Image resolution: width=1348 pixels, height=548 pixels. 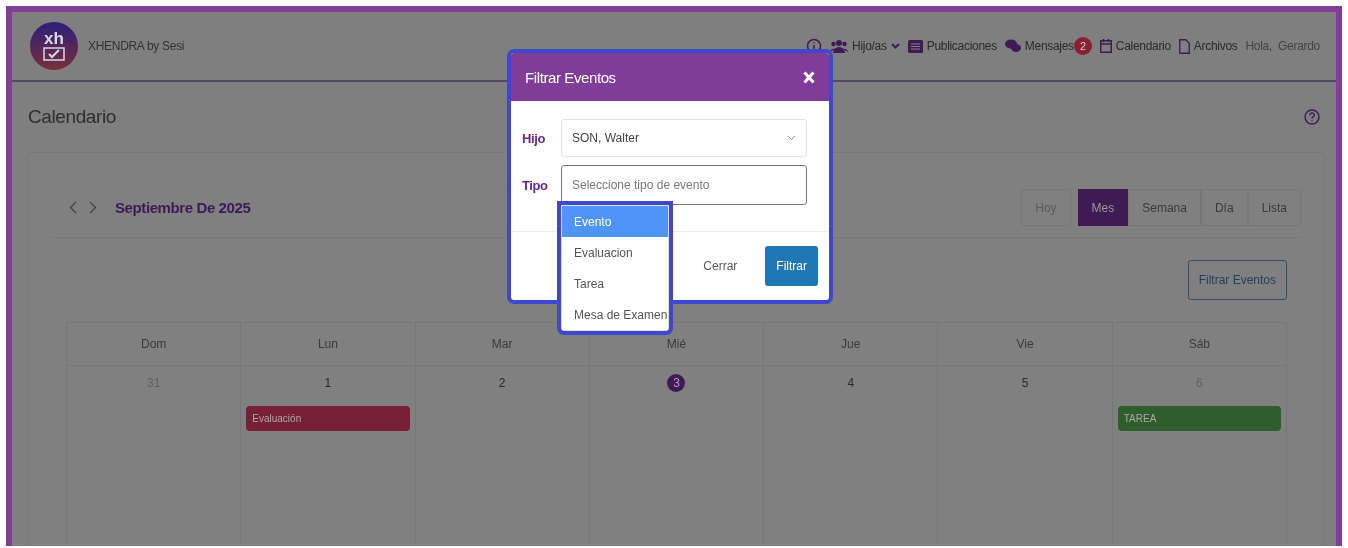 I want to click on field-label: Hijo, so click(x=534, y=138).